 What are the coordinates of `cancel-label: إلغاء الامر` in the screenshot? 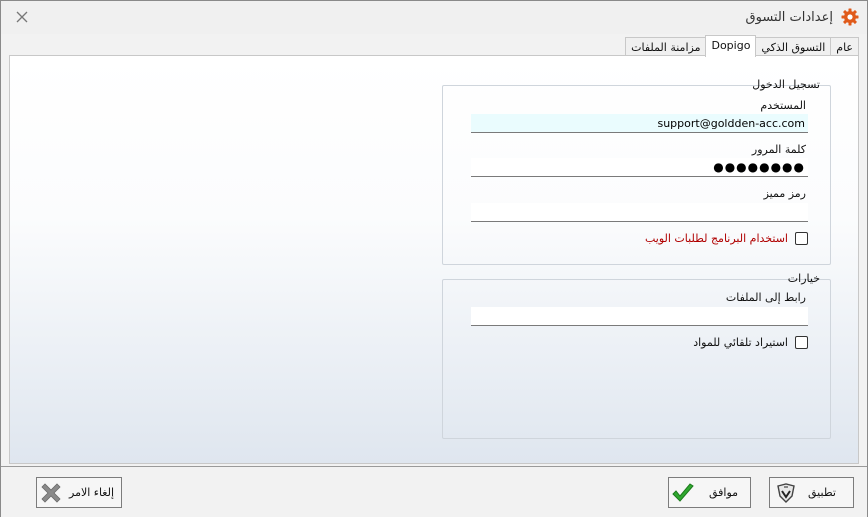 It's located at (92, 492).